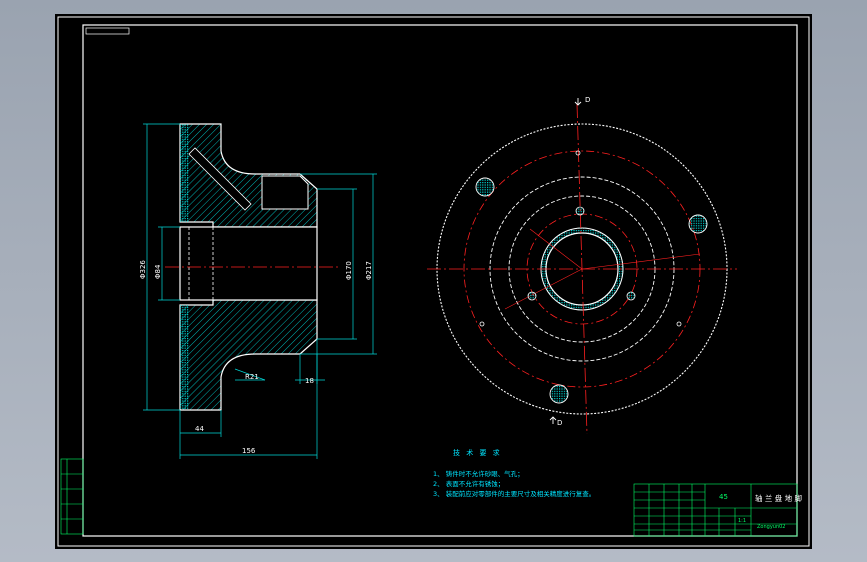 The width and height of the screenshot is (867, 562). Describe the element at coordinates (478, 473) in the screenshot. I see `tech-req-item: 1、 铸件时不允许砂眼、气孔；` at that location.